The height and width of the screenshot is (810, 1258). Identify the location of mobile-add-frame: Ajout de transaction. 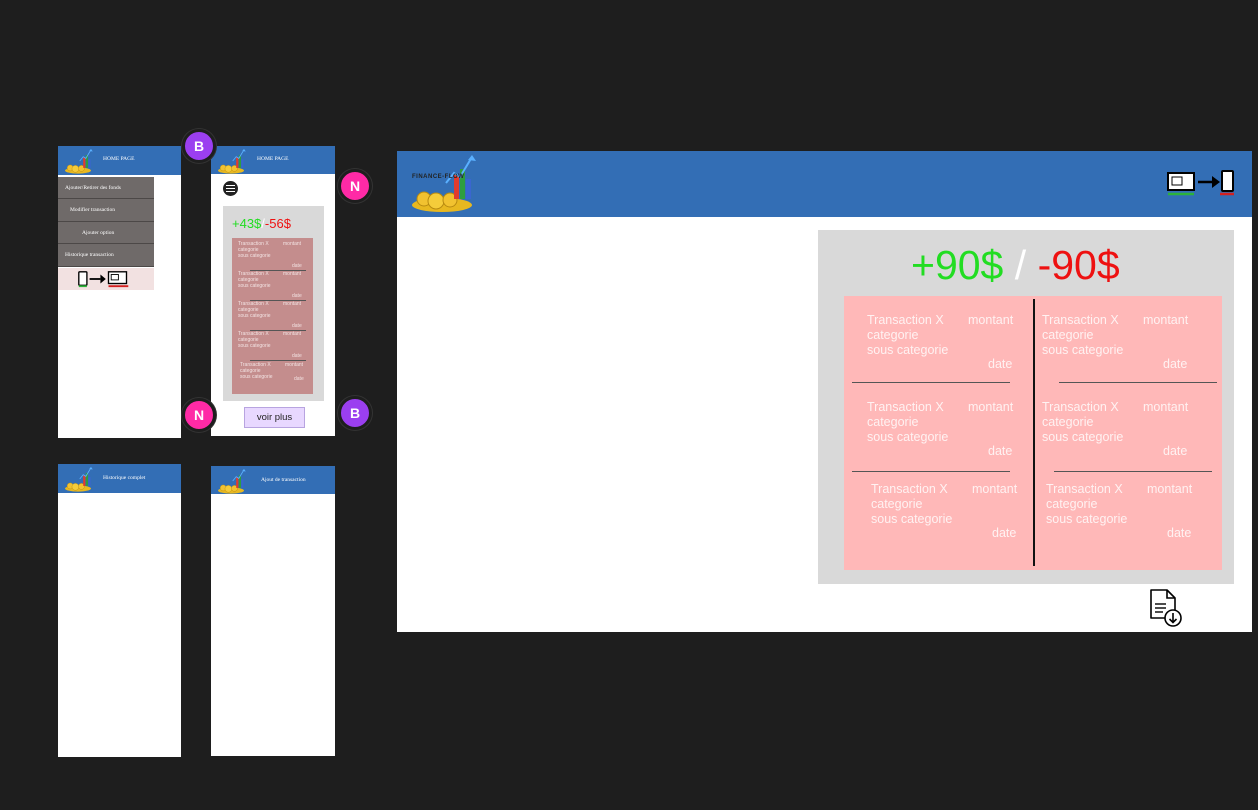
(273, 611).